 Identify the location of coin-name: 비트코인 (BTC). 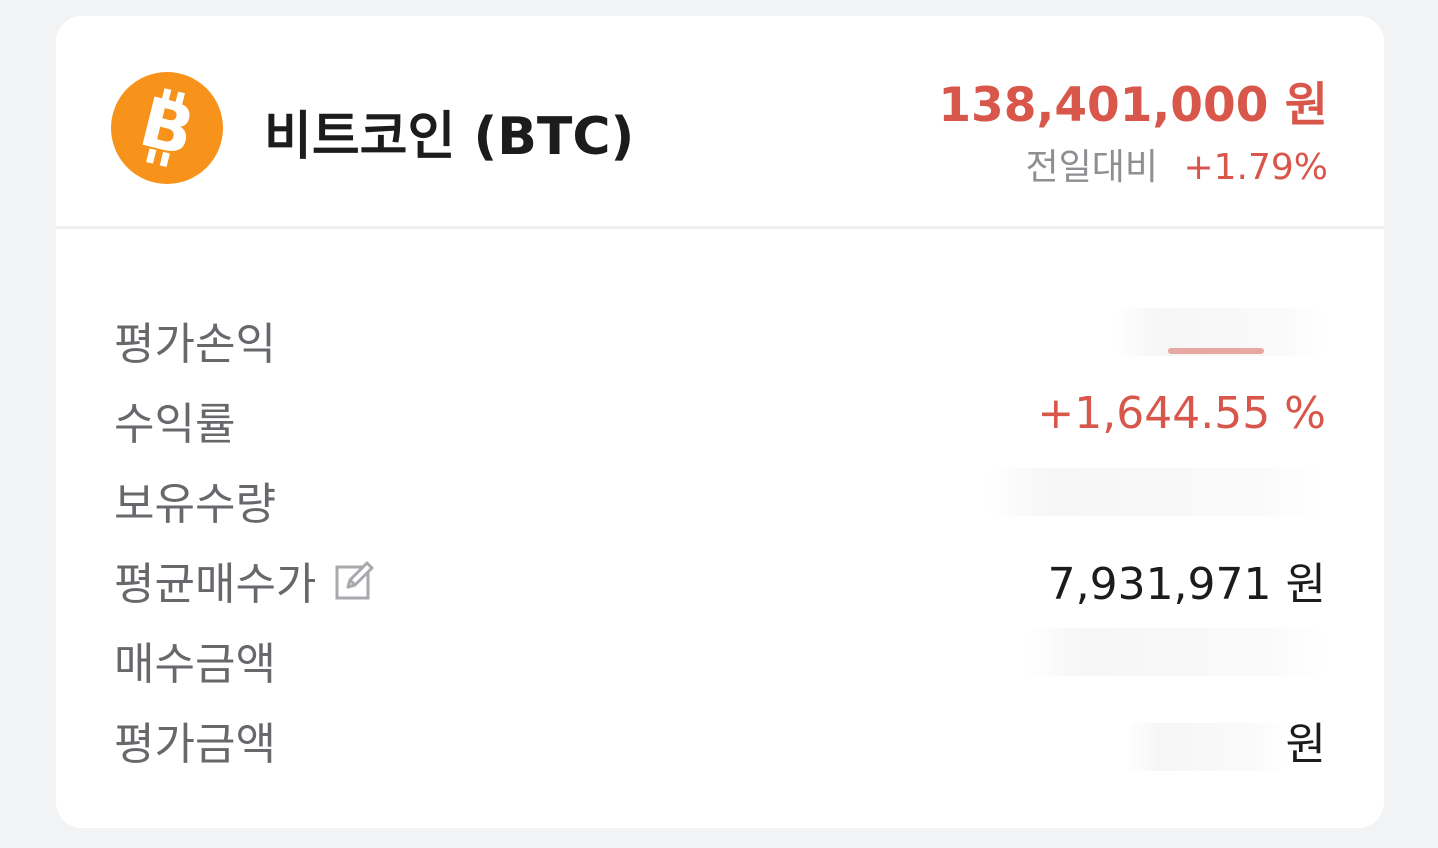
(449, 137).